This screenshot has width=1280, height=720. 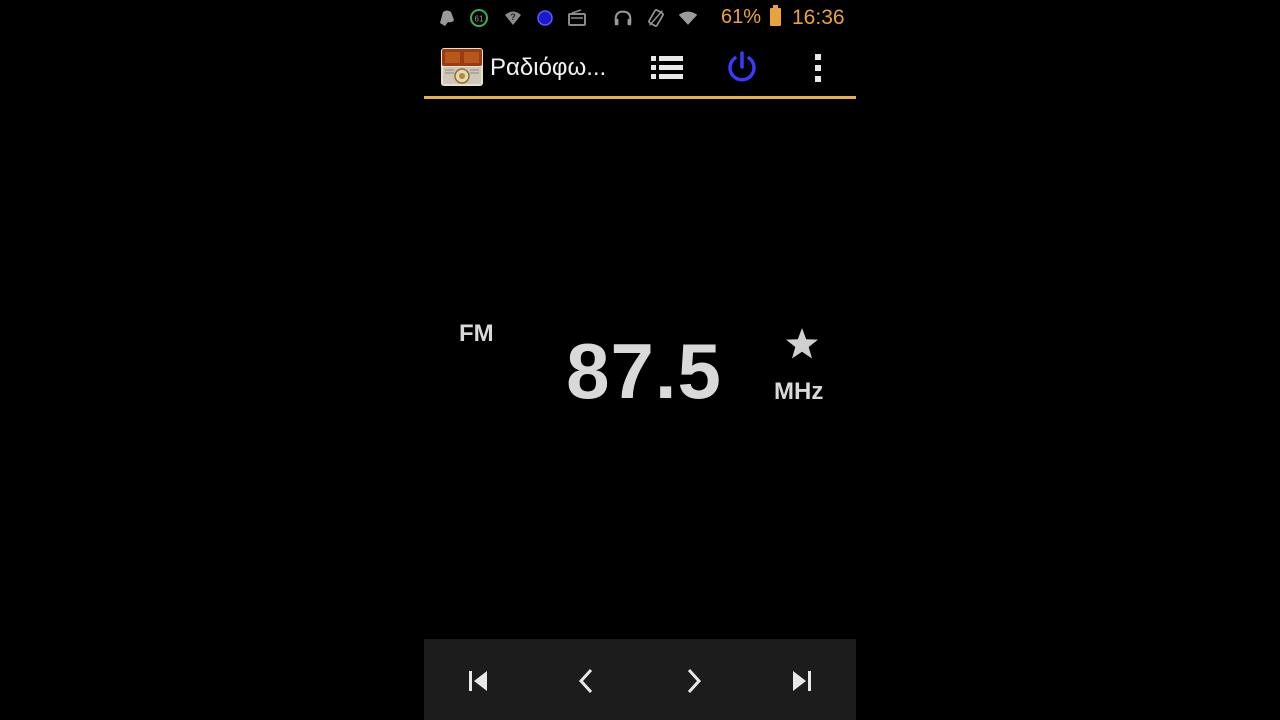 I want to click on data-counter-icon: 61, so click(x=479, y=18).